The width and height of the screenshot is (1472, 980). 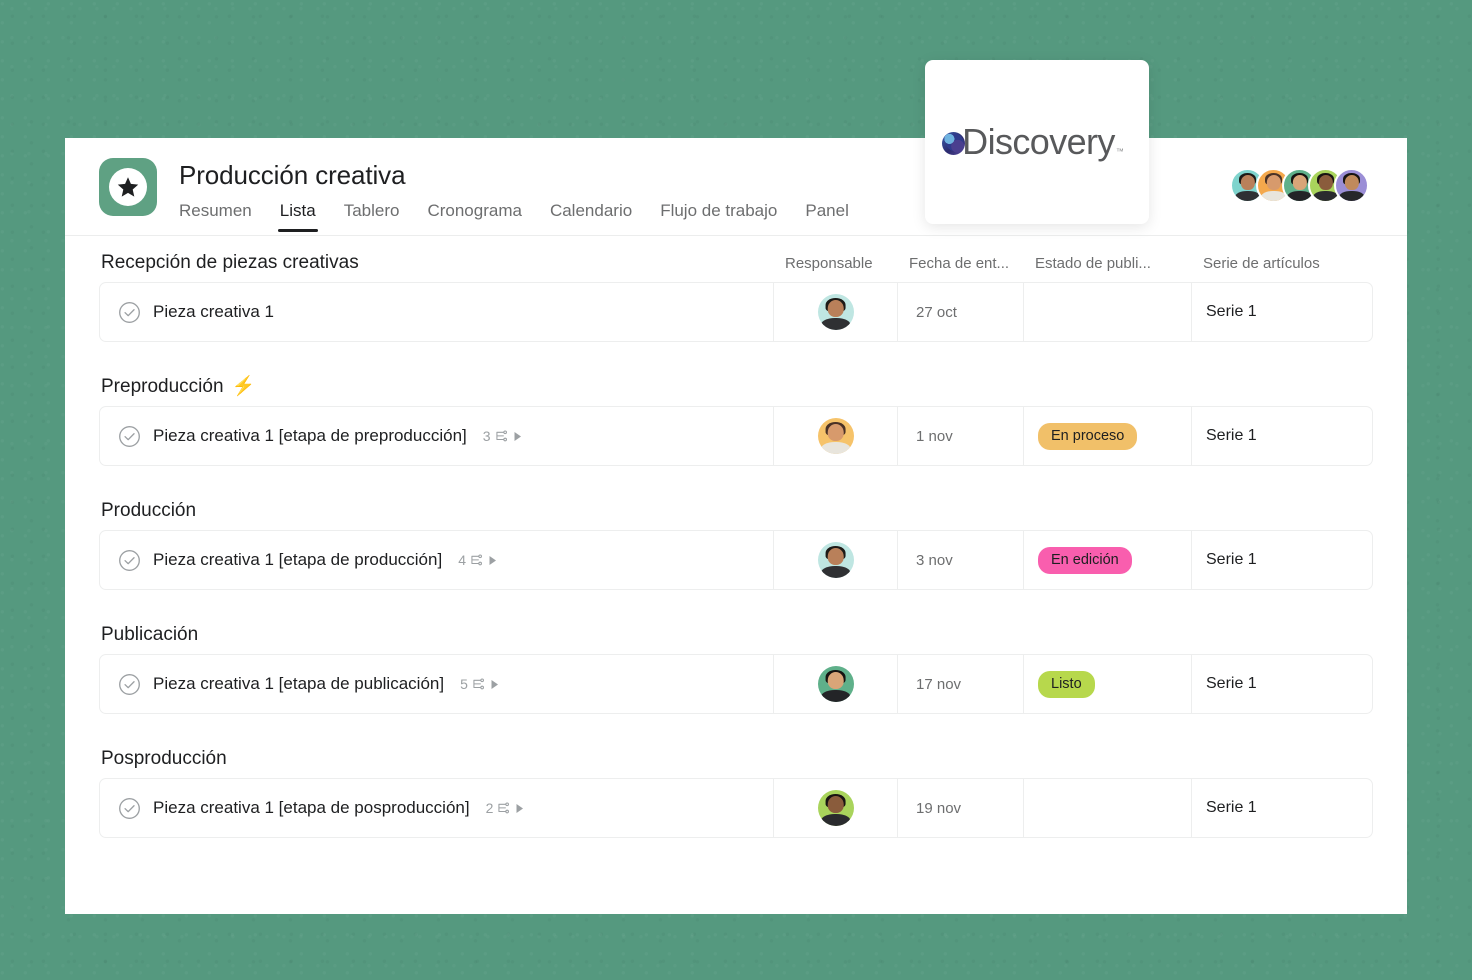 I want to click on section-title-label: Recepción de piezas creativas, so click(x=230, y=262).